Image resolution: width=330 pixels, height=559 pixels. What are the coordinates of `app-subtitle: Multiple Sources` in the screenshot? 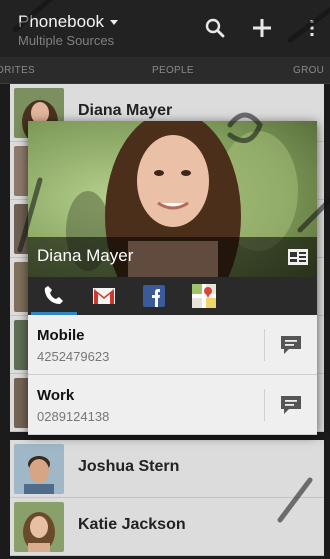 It's located at (66, 40).